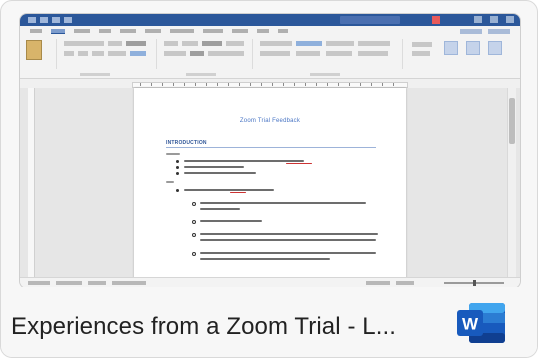 The width and height of the screenshot is (538, 358). What do you see at coordinates (271, 147) in the screenshot?
I see `heading-rule` at bounding box center [271, 147].